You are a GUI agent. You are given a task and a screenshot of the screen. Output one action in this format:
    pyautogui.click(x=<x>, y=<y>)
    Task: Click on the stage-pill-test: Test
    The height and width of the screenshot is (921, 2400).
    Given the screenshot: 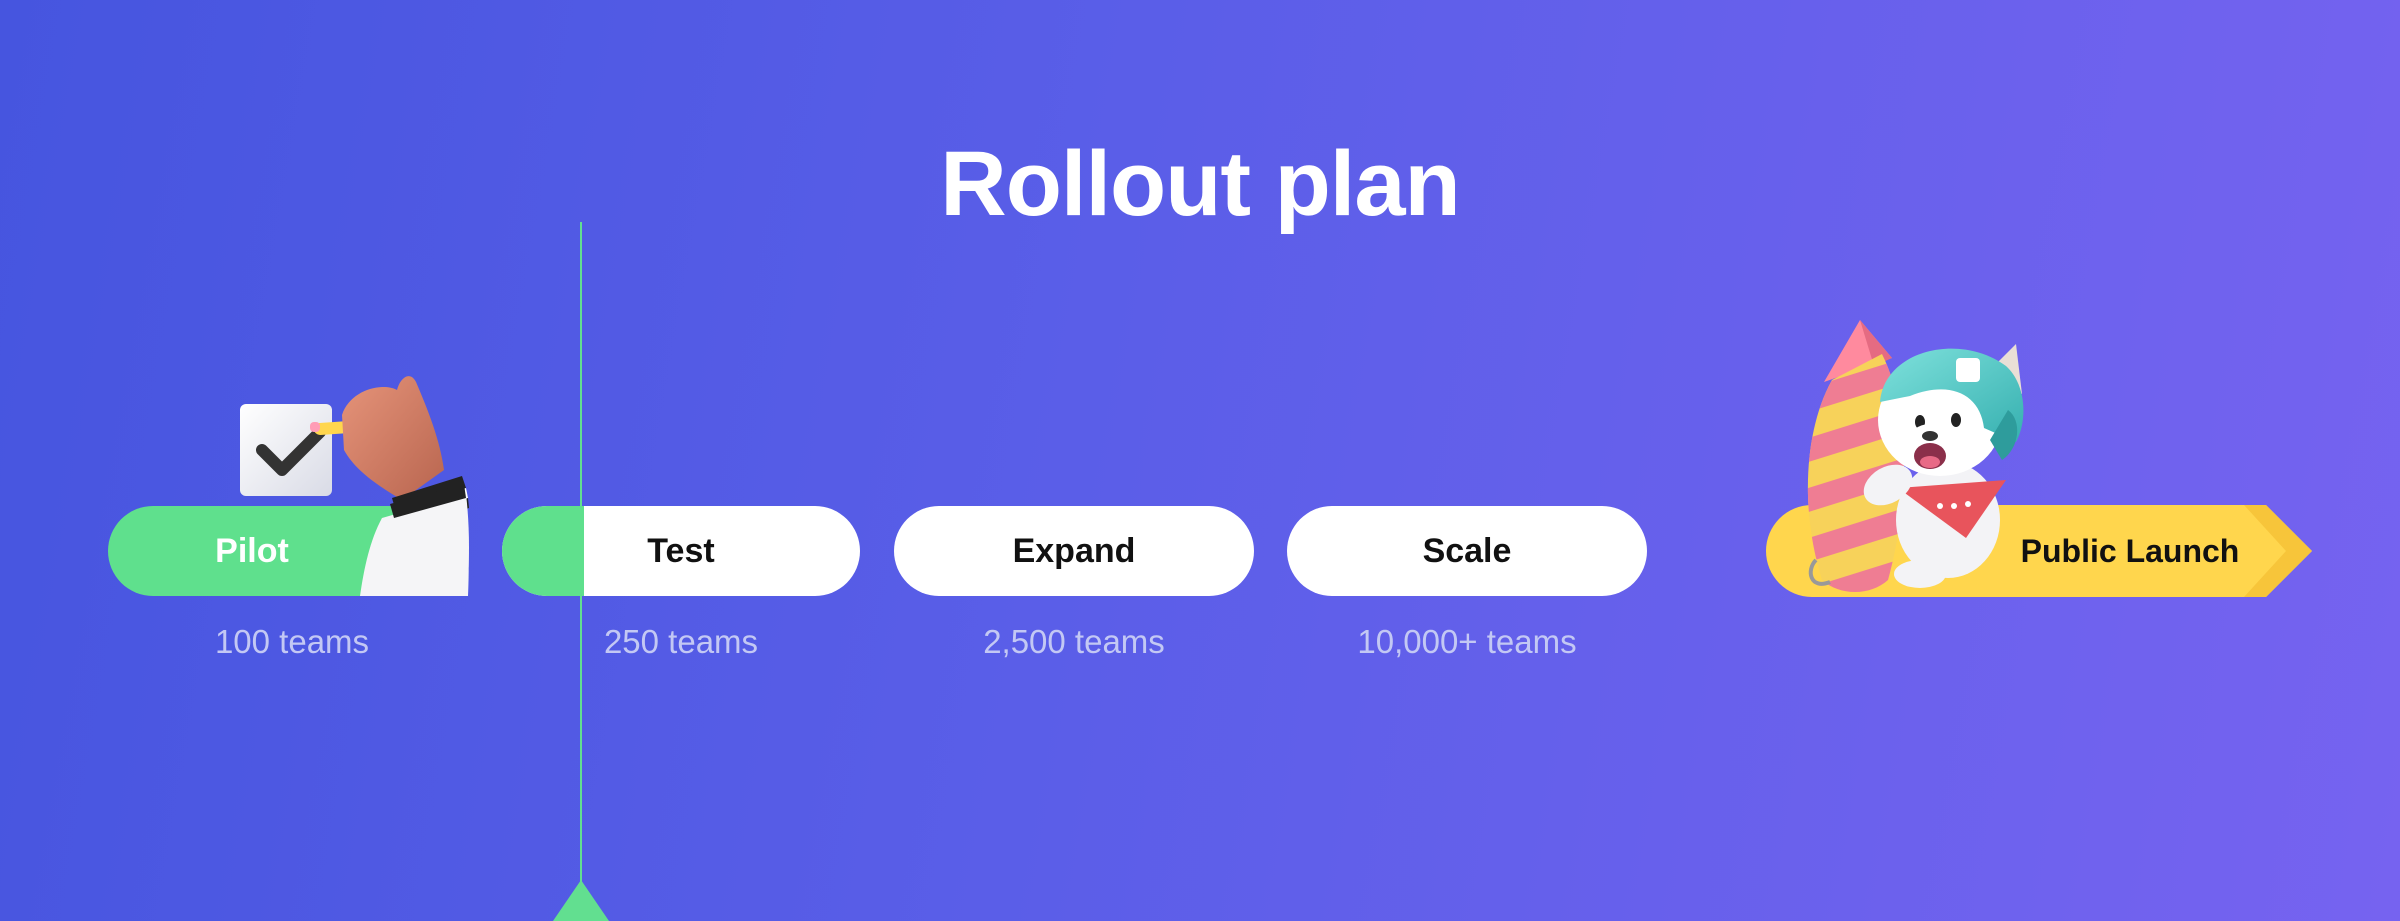 What is the action you would take?
    pyautogui.click(x=681, y=551)
    